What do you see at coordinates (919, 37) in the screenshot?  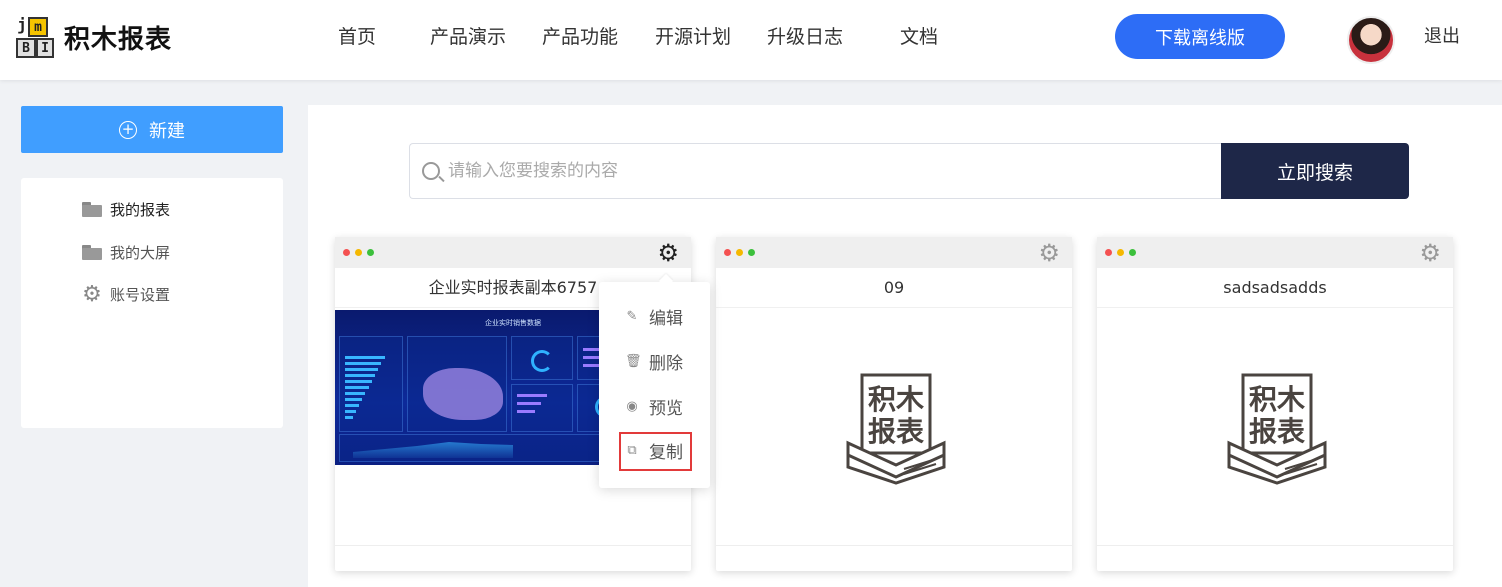 I see `nav-docs: 文档` at bounding box center [919, 37].